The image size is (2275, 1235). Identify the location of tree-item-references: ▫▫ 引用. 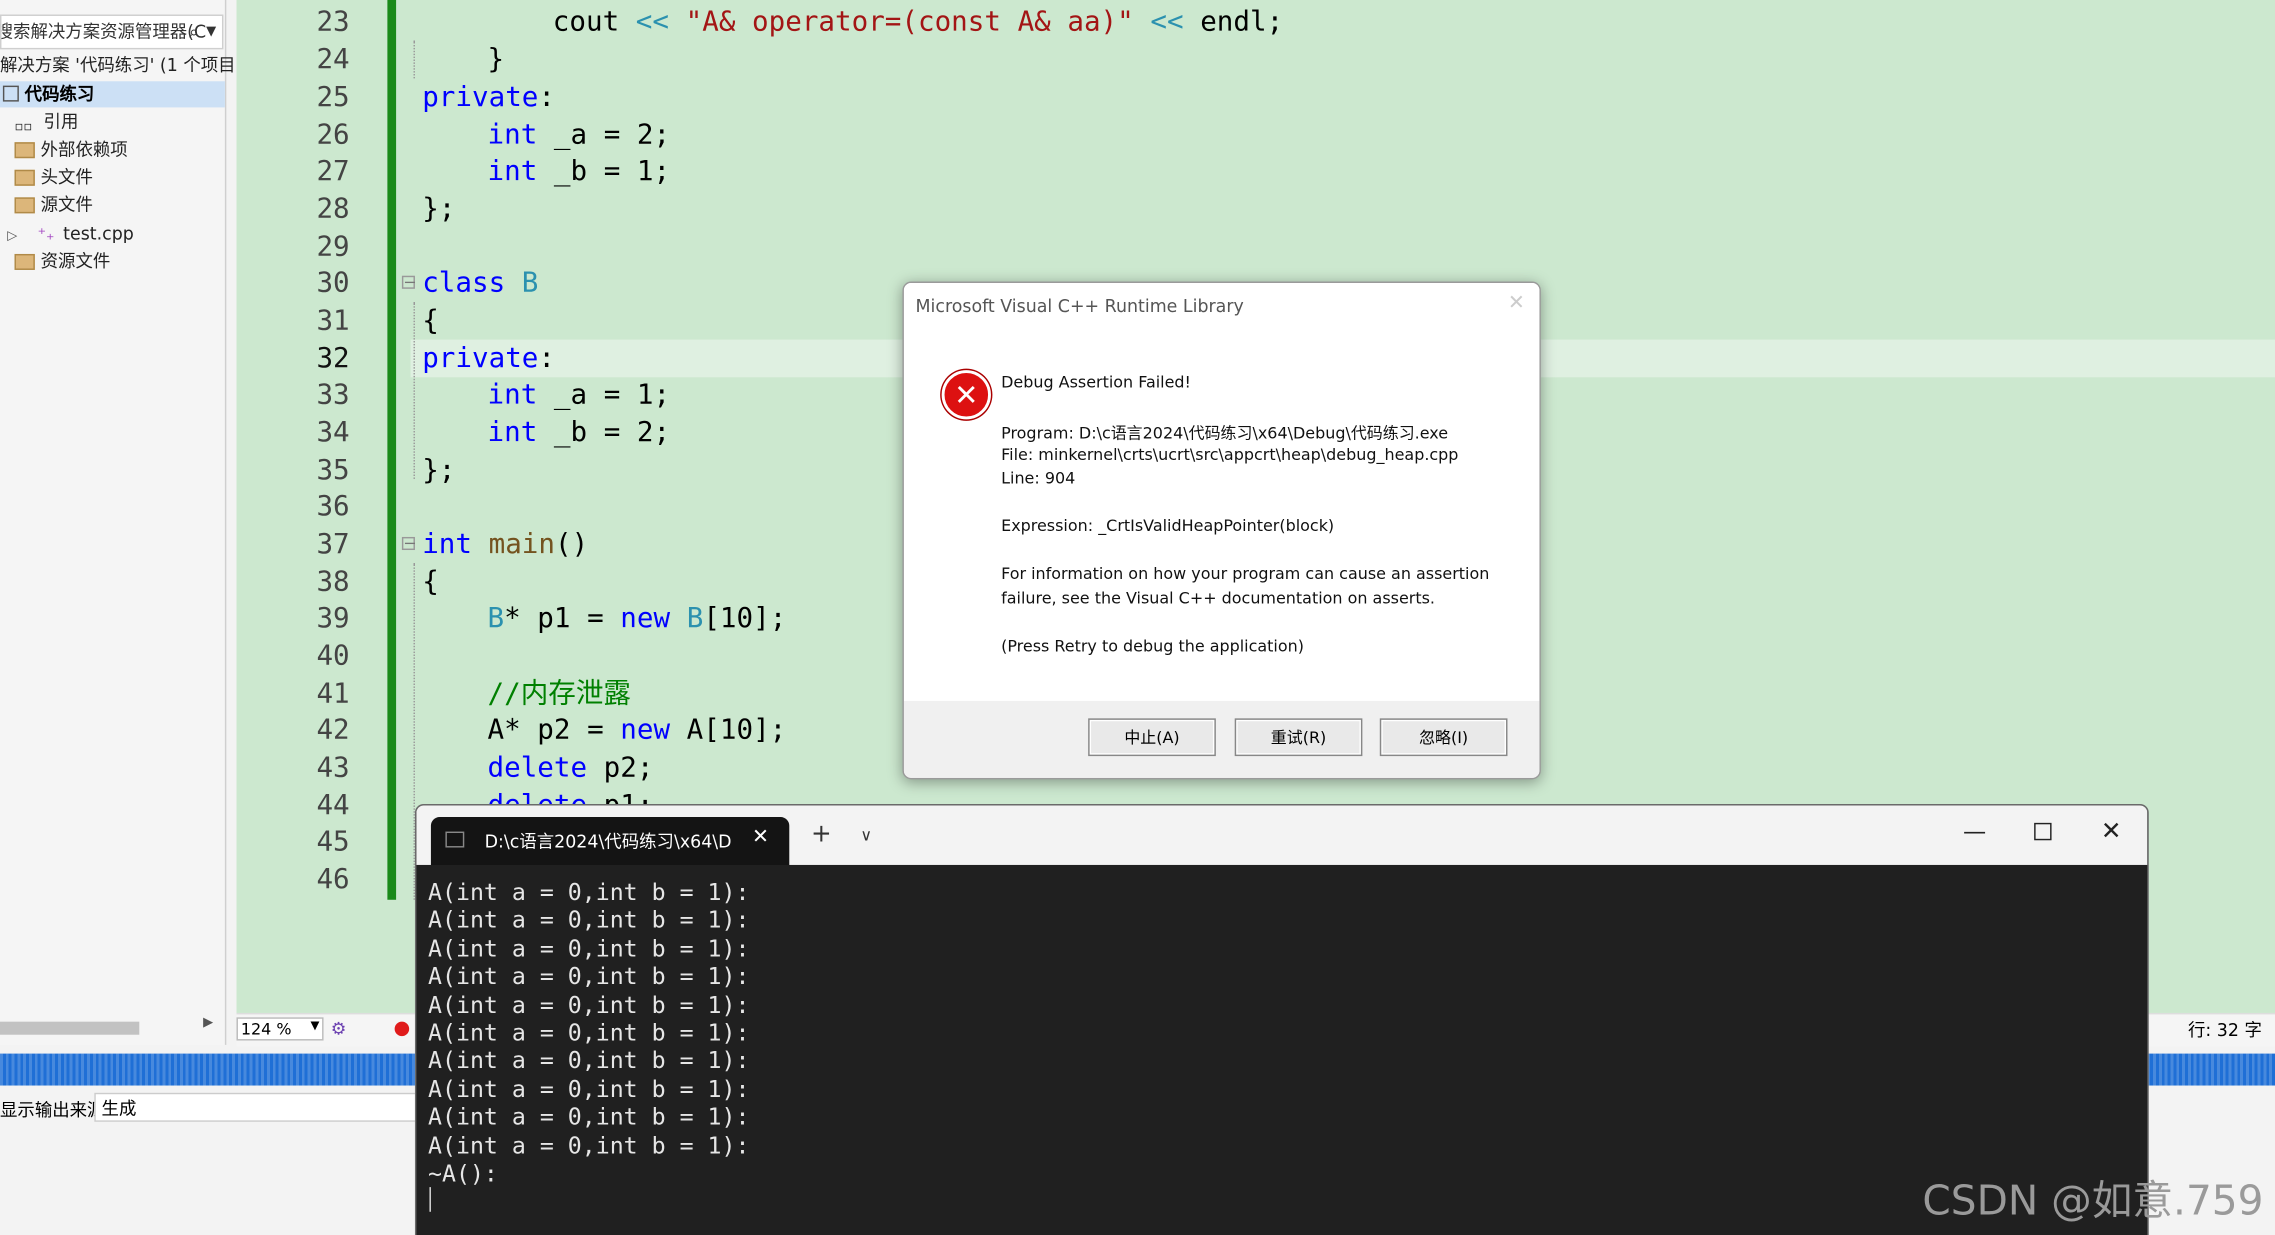
(47, 122).